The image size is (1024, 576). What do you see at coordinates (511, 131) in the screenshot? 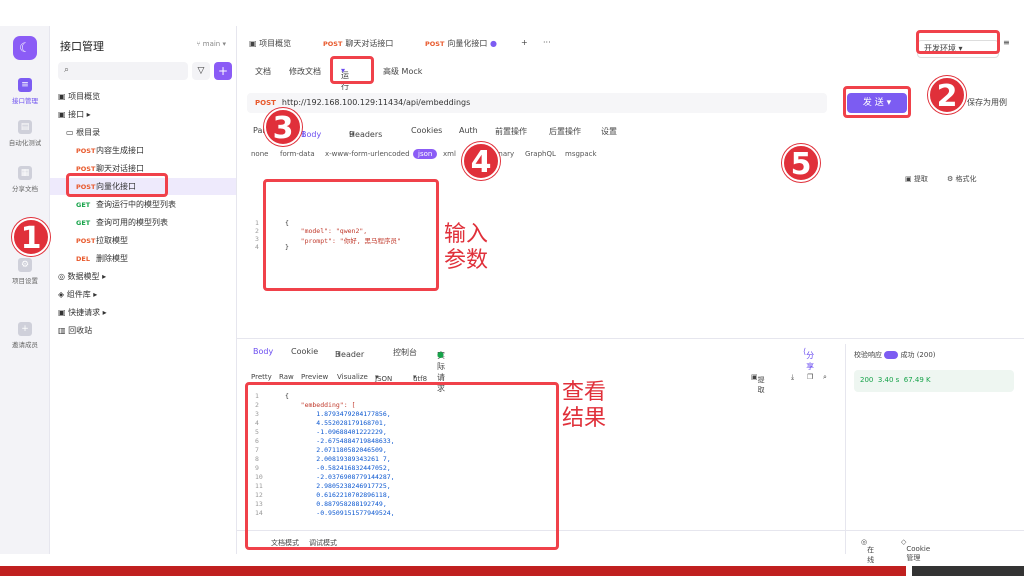
I see `tab-pre: 前置操作` at bounding box center [511, 131].